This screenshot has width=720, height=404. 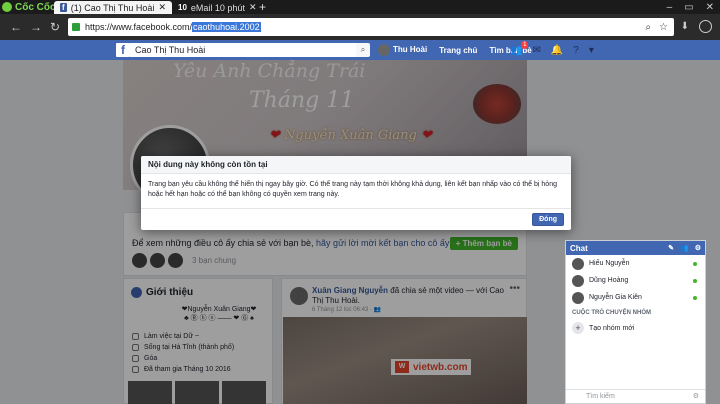 What do you see at coordinates (615, 297) in the screenshot?
I see `chat-contact-name: Nguyễn Gia Kiên` at bounding box center [615, 297].